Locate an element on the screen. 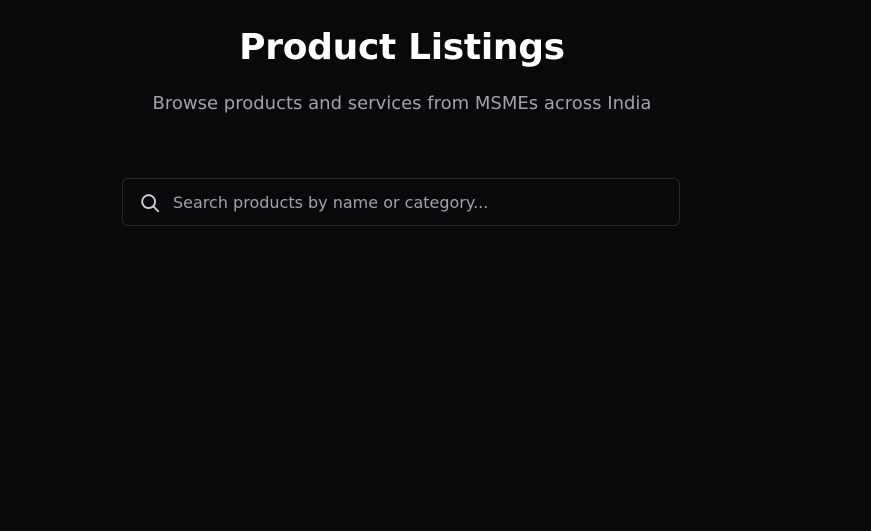  search-box is located at coordinates (401, 202).